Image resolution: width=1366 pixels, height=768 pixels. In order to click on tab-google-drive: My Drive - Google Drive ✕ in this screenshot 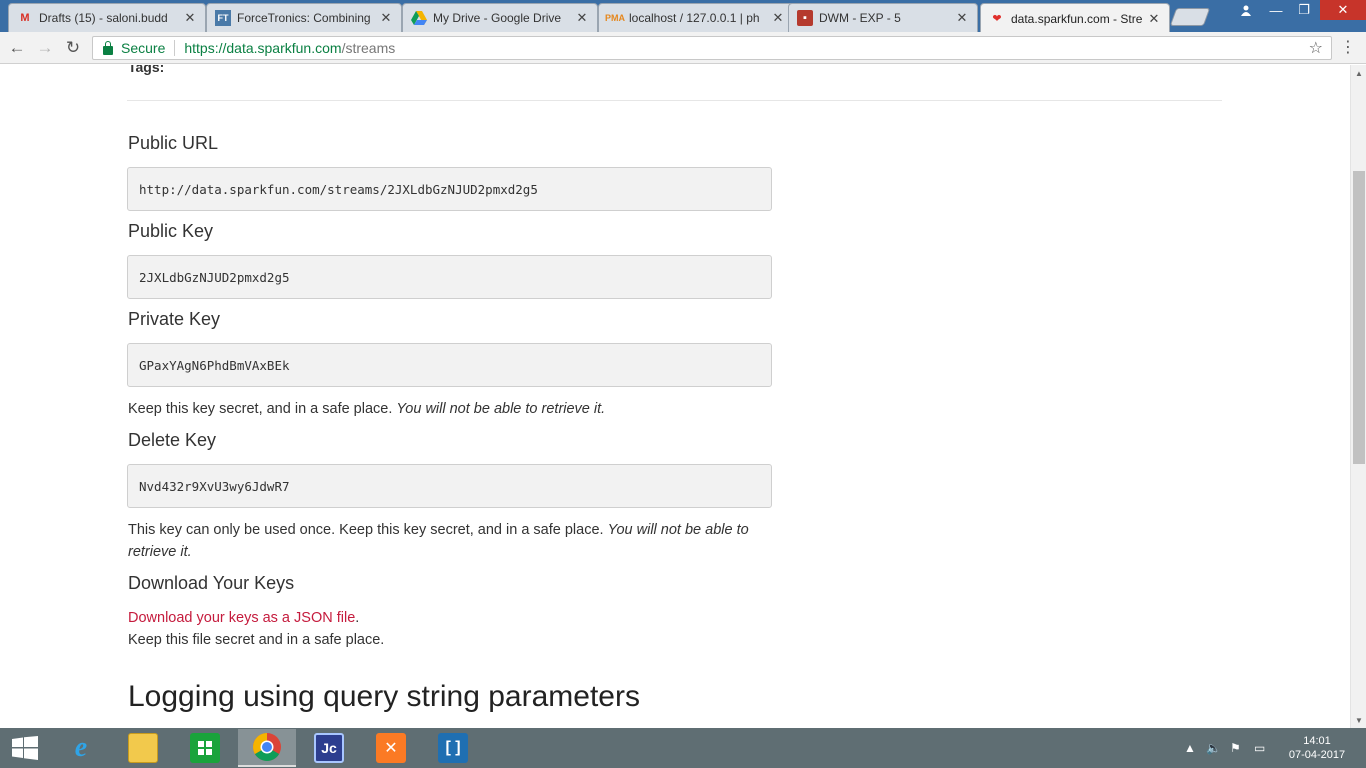, I will do `click(500, 17)`.